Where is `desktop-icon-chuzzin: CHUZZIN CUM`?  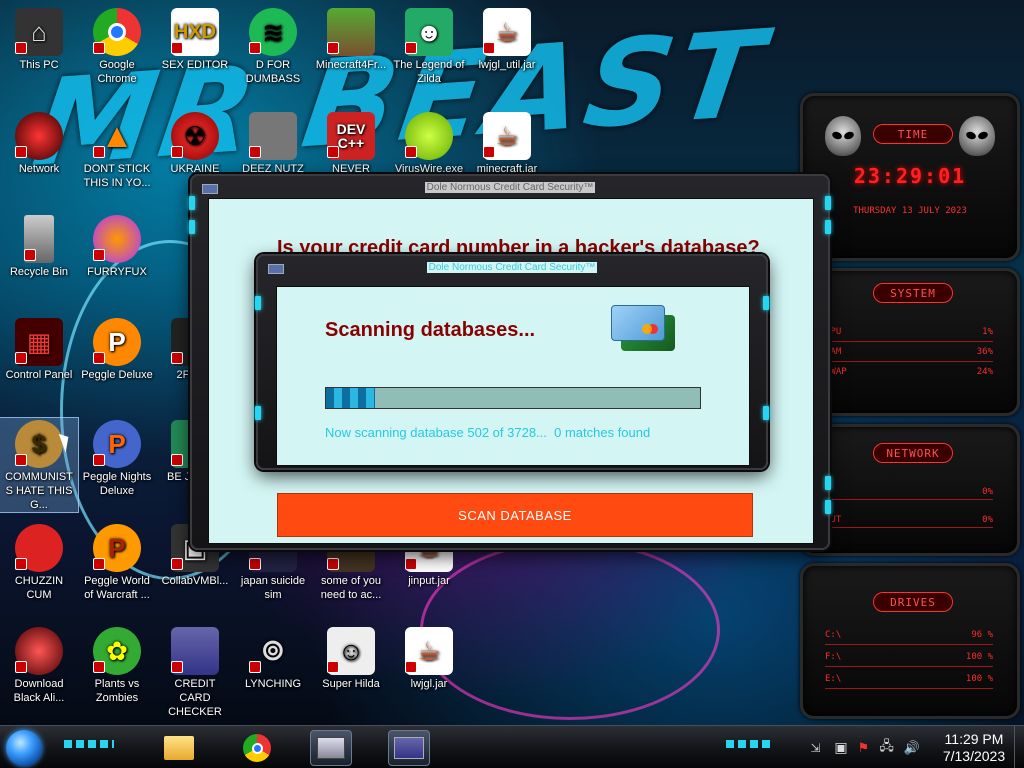
desktop-icon-chuzzin: CHUZZIN CUM is located at coordinates (39, 562).